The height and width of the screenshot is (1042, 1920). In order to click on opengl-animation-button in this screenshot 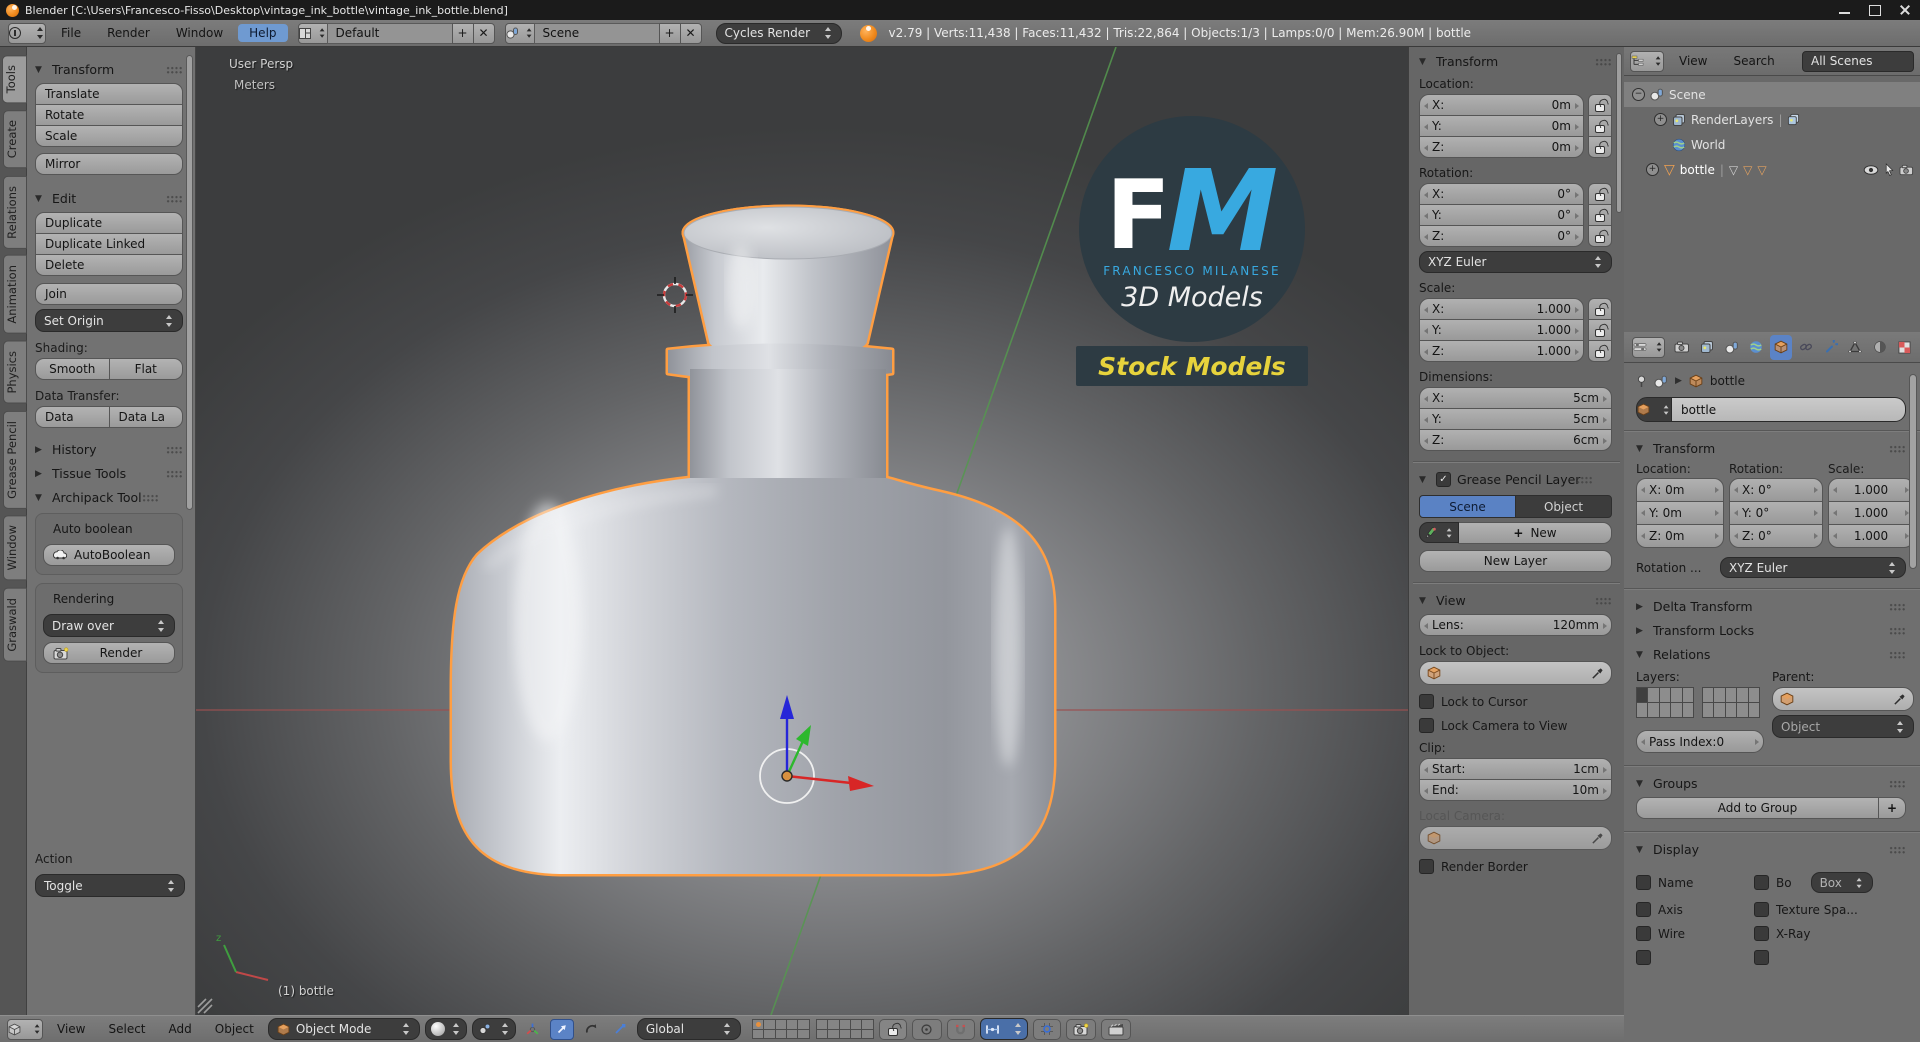, I will do `click(1115, 1029)`.